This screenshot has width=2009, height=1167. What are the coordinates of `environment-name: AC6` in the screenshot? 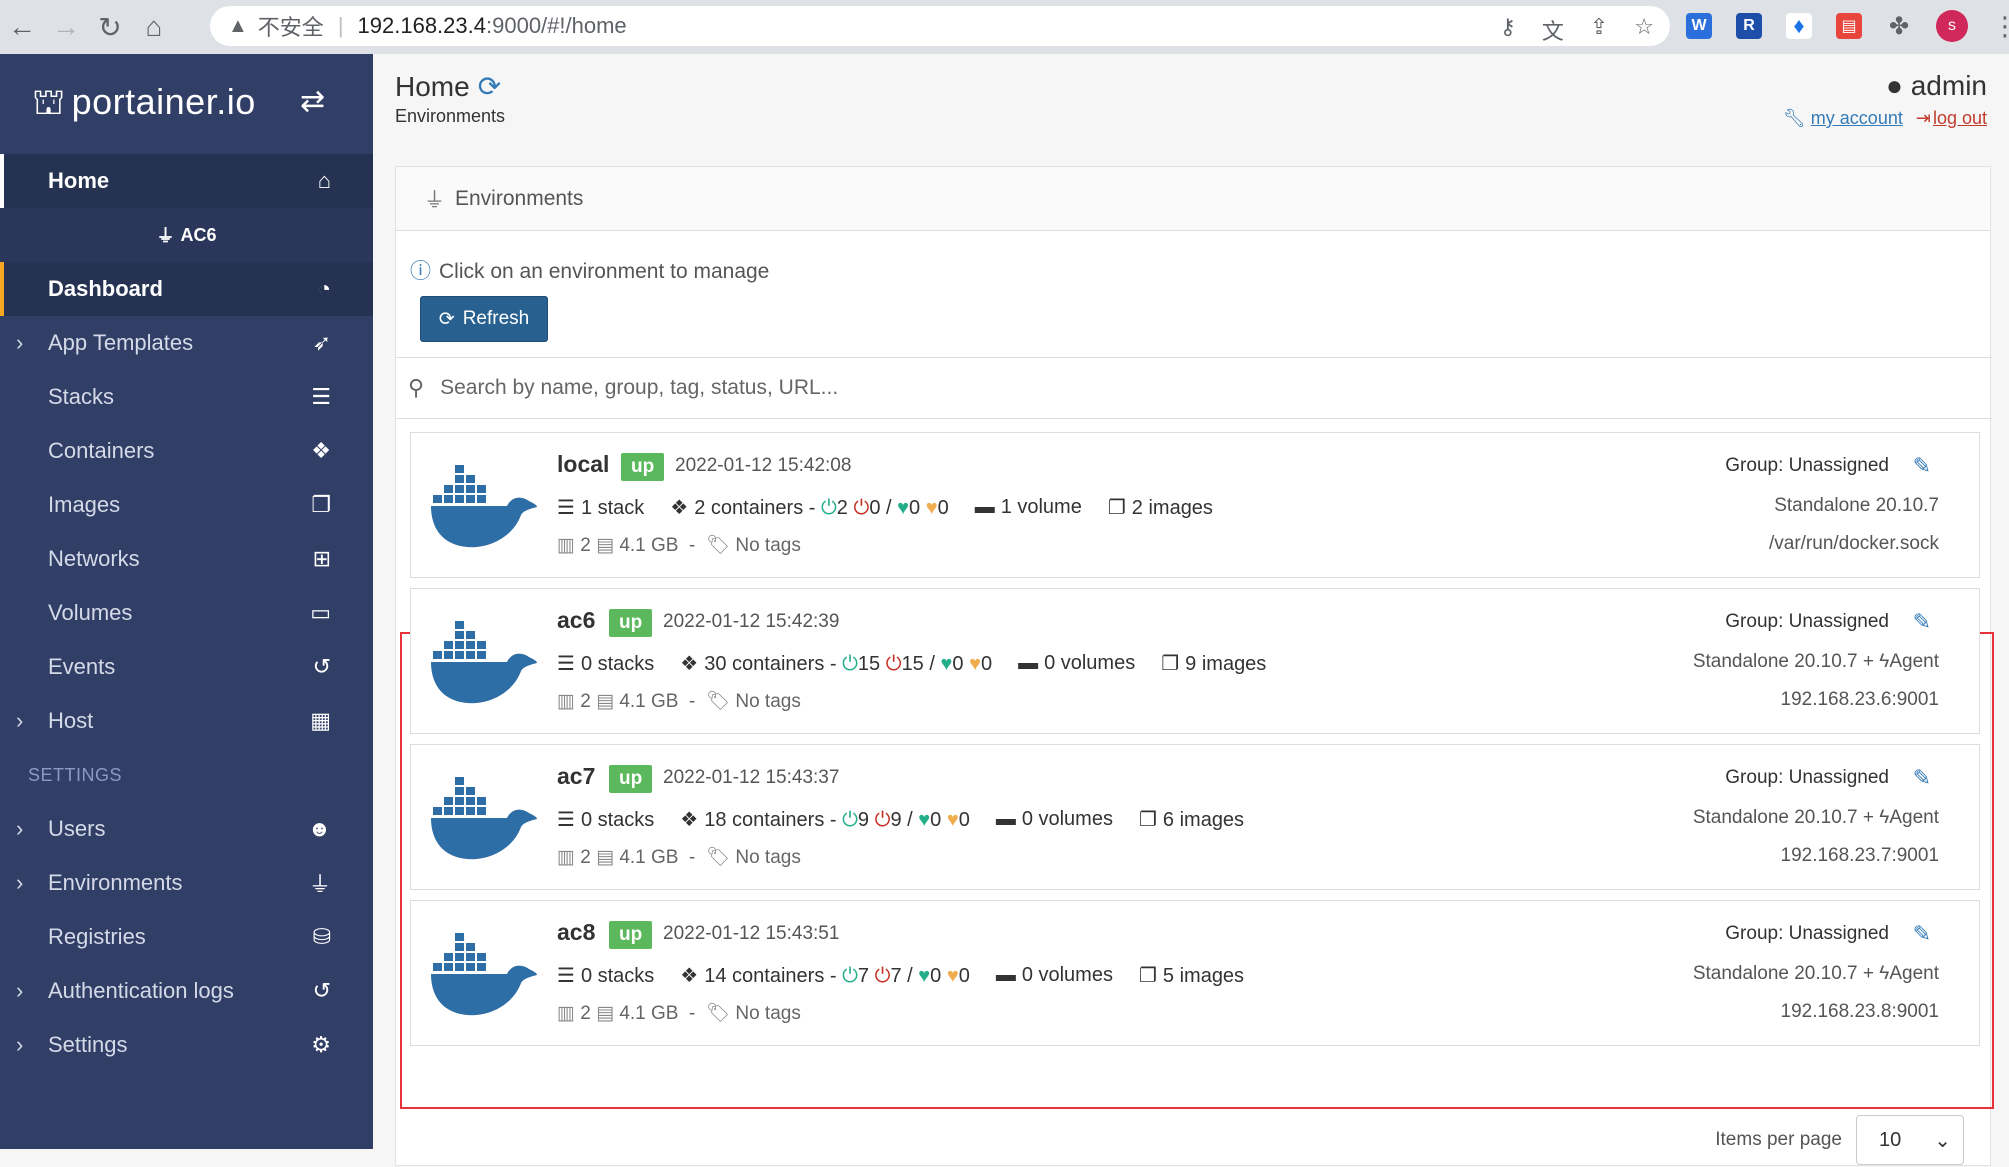 It's located at (198, 234).